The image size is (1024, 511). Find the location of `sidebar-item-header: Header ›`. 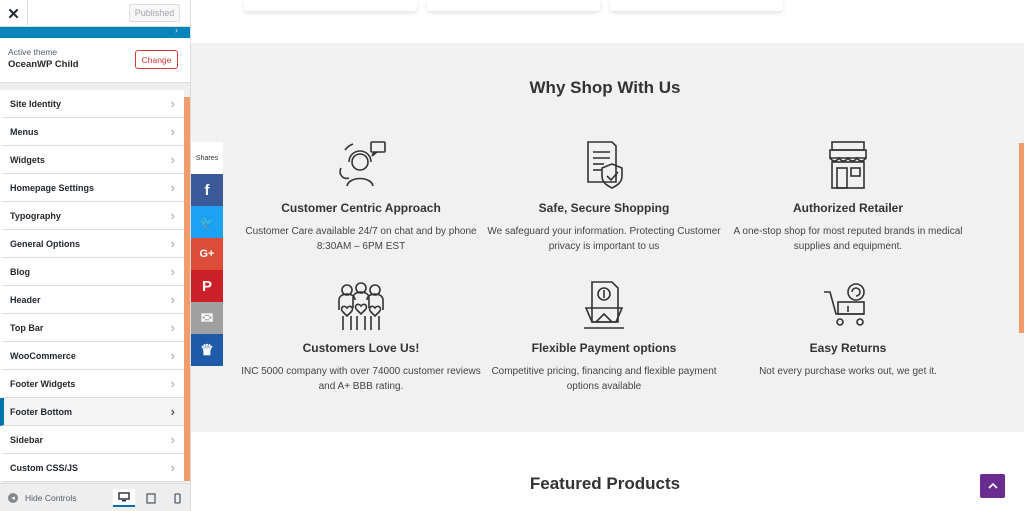

sidebar-item-header: Header › is located at coordinates (92, 300).